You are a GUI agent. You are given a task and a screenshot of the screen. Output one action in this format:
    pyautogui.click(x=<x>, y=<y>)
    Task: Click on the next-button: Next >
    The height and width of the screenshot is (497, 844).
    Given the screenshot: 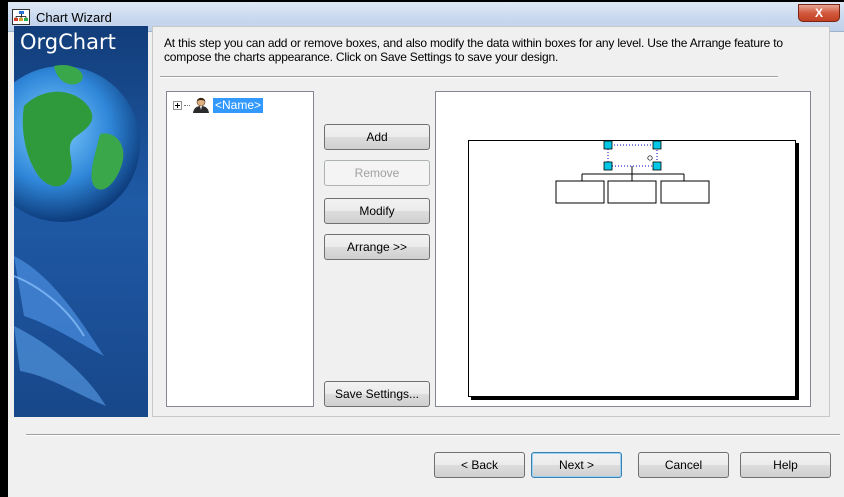 What is the action you would take?
    pyautogui.click(x=576, y=465)
    